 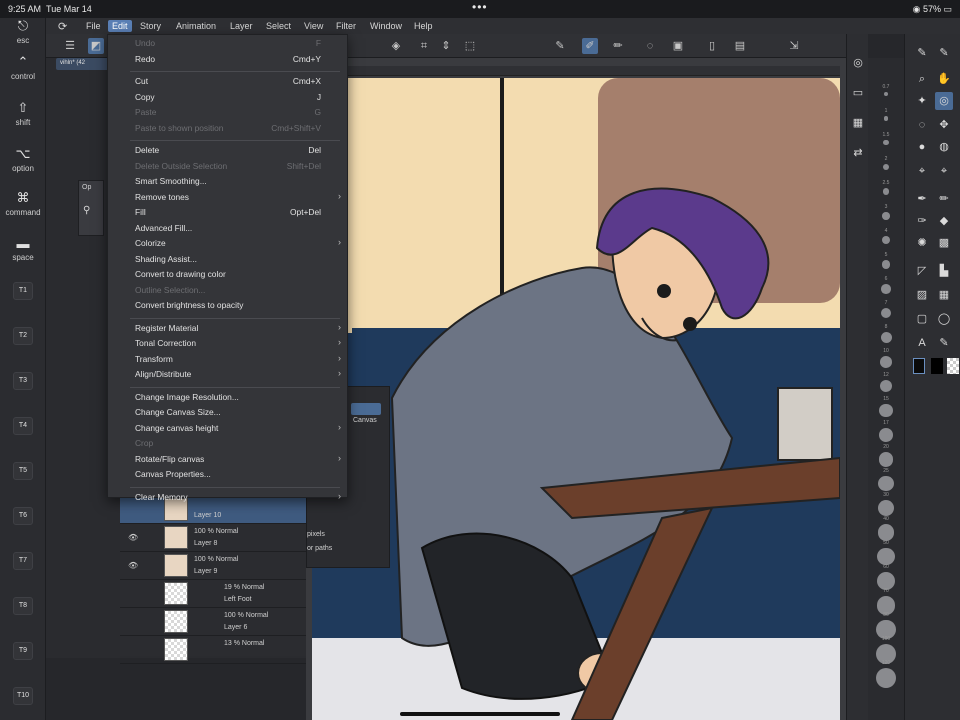 I want to click on menu-item-align-distribute: Align/Distribute ›, so click(x=227, y=375).